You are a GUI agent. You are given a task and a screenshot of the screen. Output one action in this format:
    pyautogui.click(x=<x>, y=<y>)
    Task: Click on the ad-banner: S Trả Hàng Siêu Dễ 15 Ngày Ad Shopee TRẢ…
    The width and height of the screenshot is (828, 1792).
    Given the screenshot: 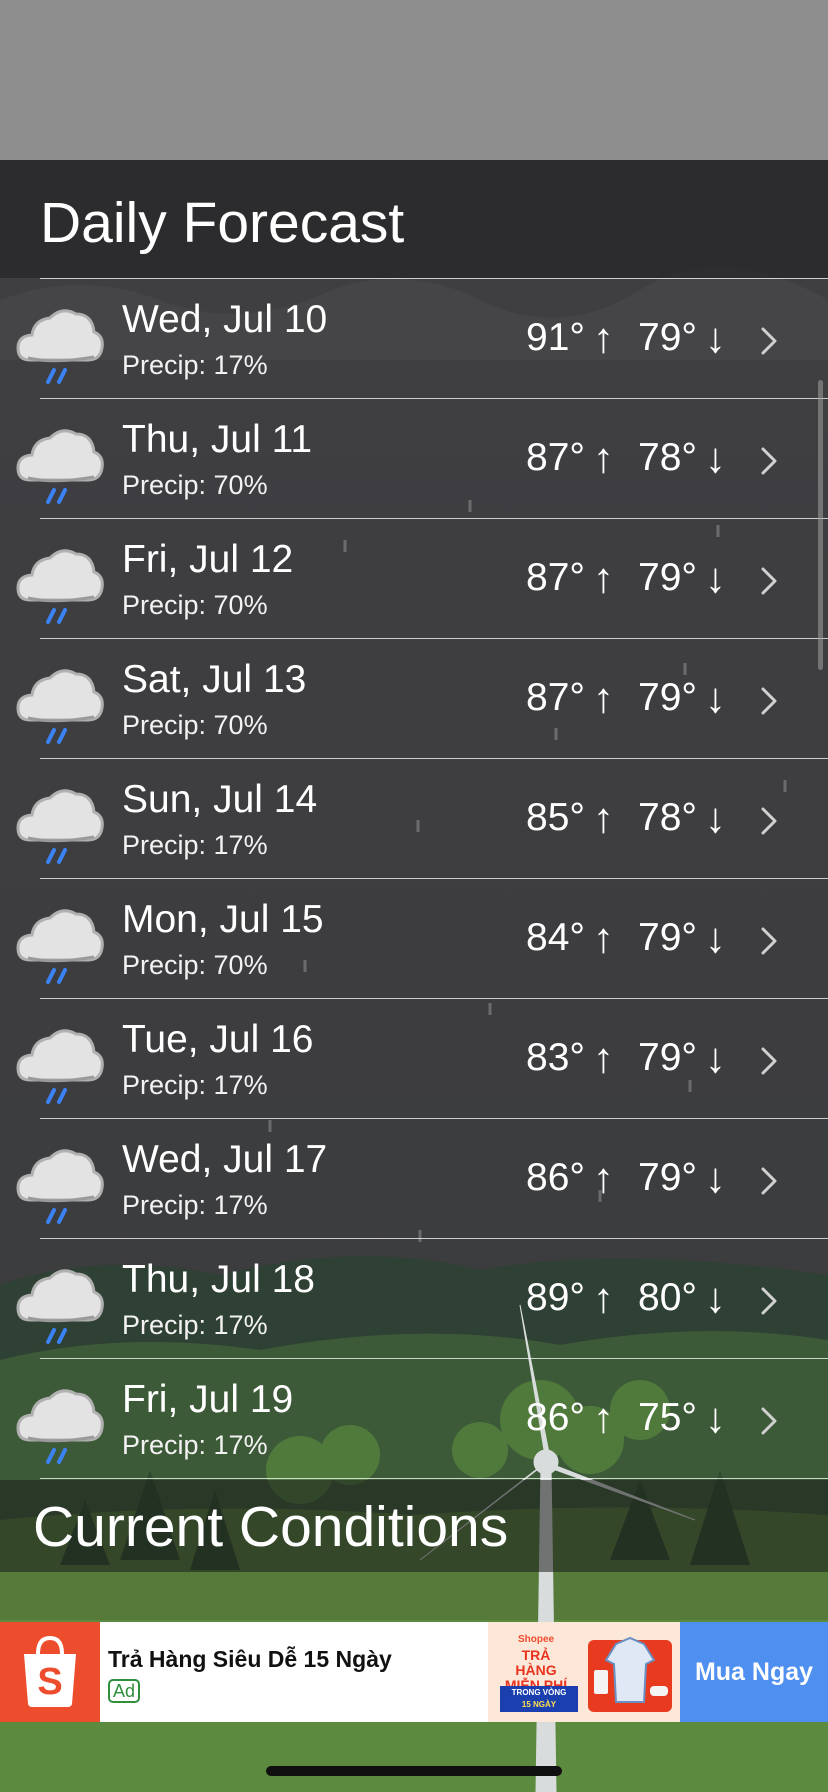 What is the action you would take?
    pyautogui.click(x=414, y=1672)
    